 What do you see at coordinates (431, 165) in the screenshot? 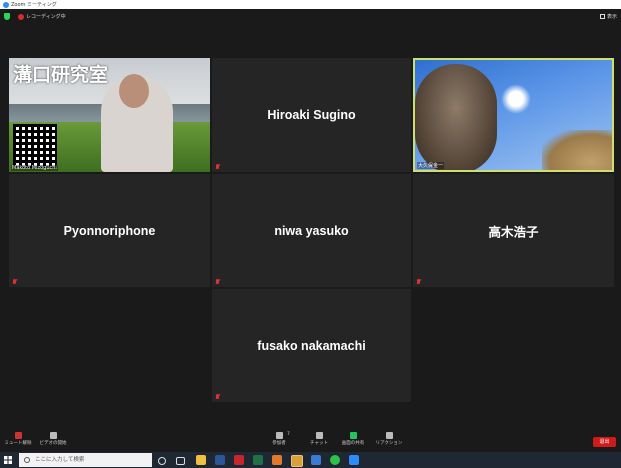
I see `participant-name-tag: 大久保金一` at bounding box center [431, 165].